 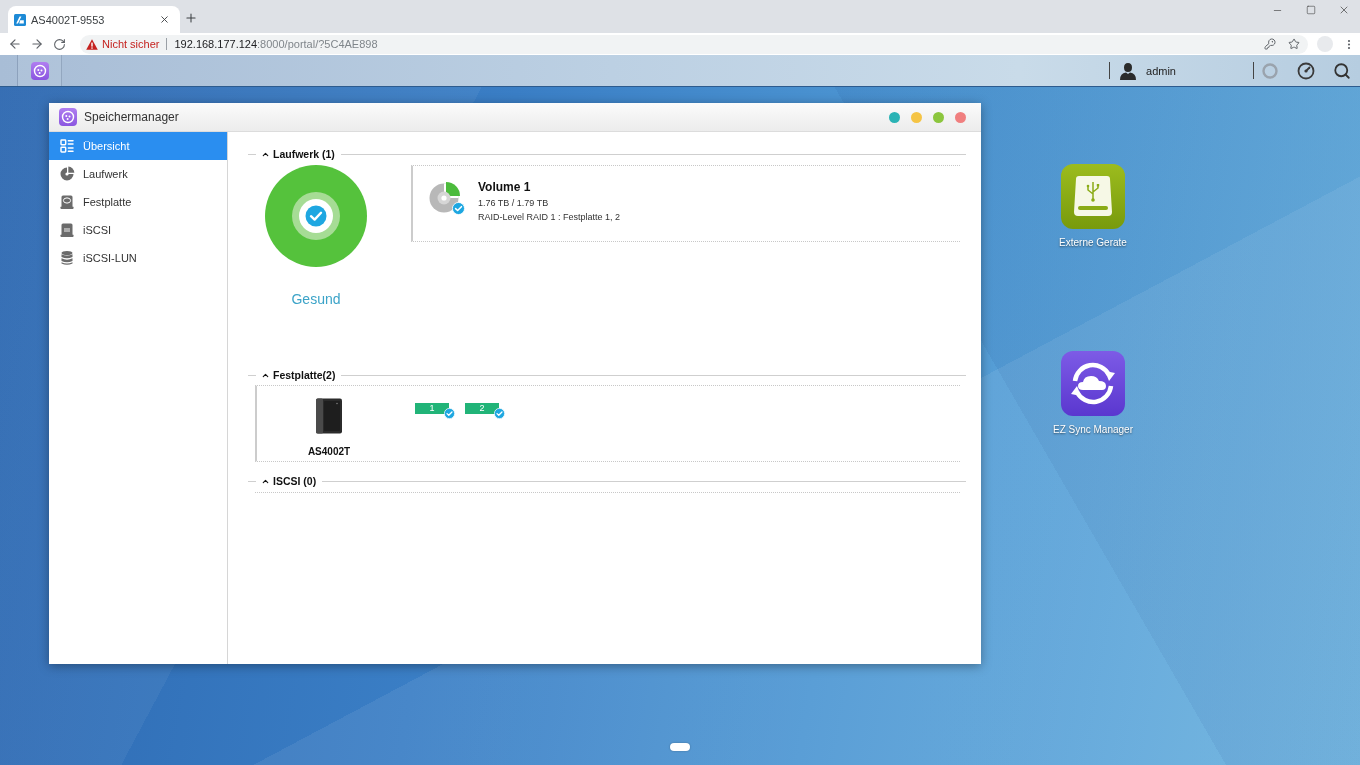 I want to click on taskbar-app-button, so click(x=40, y=70).